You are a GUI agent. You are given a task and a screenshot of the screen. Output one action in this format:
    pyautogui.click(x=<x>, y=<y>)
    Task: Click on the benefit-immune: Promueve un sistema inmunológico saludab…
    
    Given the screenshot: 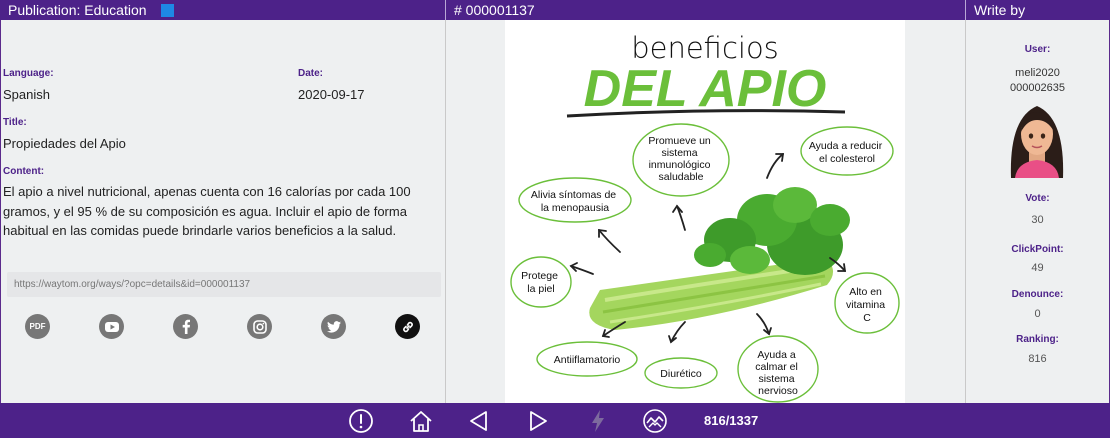 What is the action you would take?
    pyautogui.click(x=680, y=159)
    